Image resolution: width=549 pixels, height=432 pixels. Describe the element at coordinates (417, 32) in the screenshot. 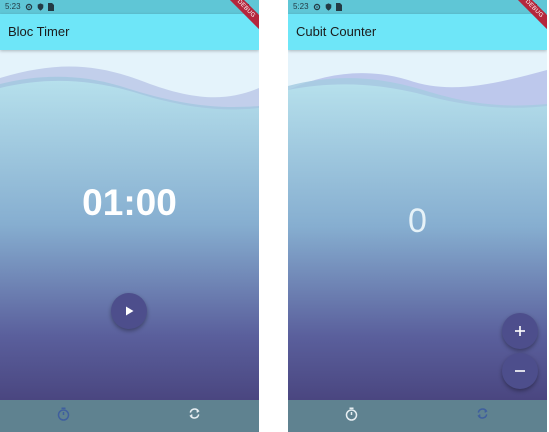

I see `app-bar: Cubit Counter` at that location.